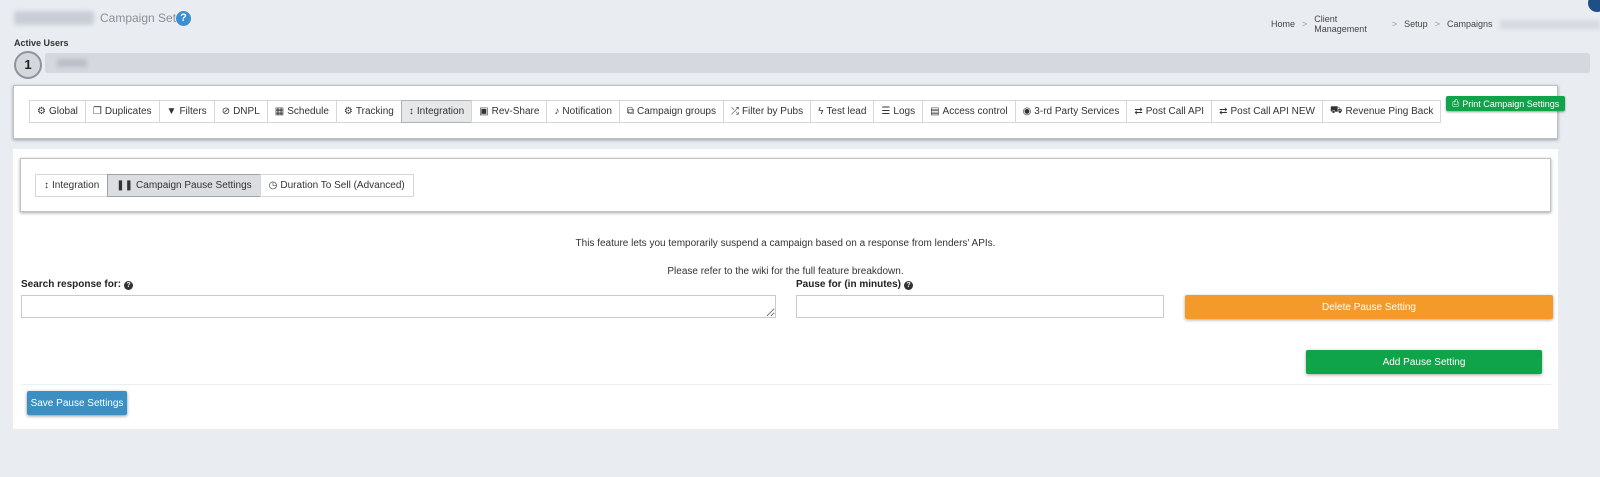  I want to click on tab-post-call-api-new: ⇄ Post Call API NEW, so click(1267, 111).